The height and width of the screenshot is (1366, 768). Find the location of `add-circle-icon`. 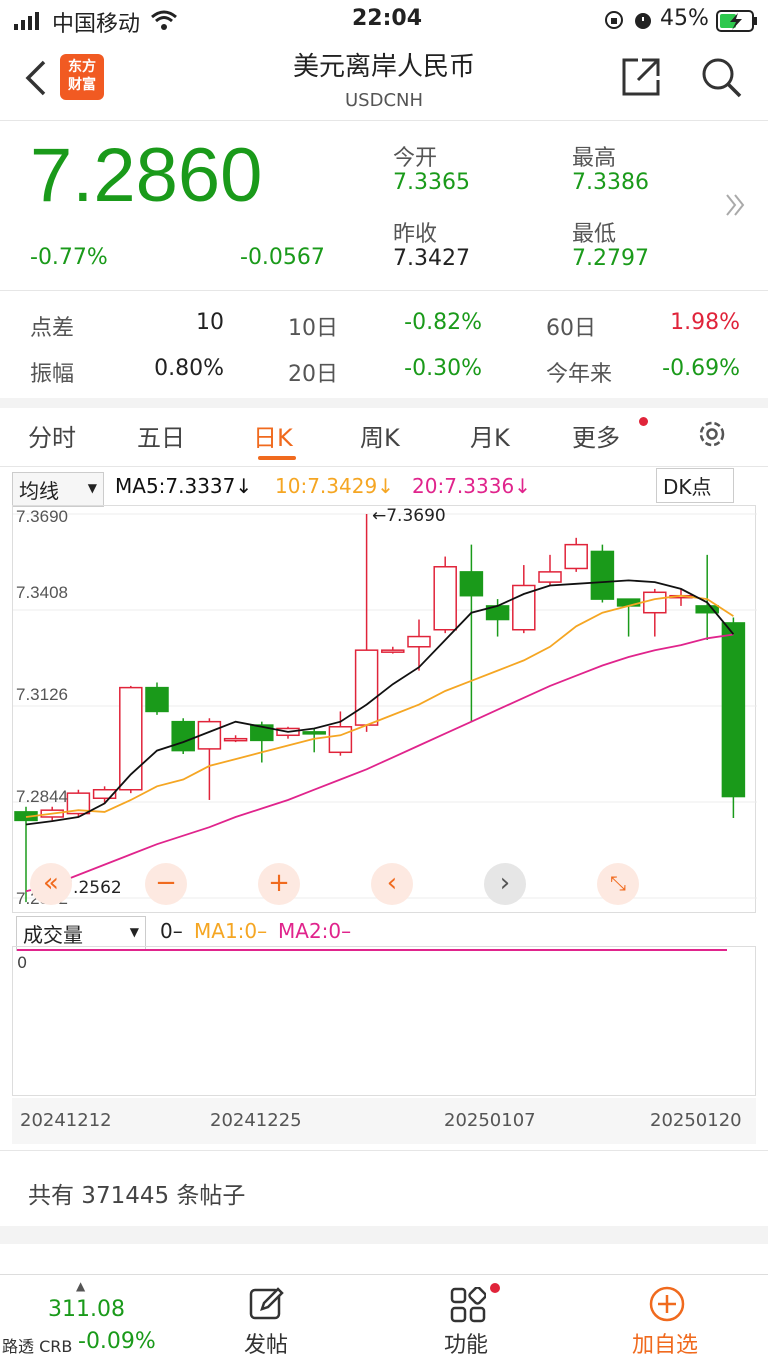

add-circle-icon is located at coordinates (667, 1306).